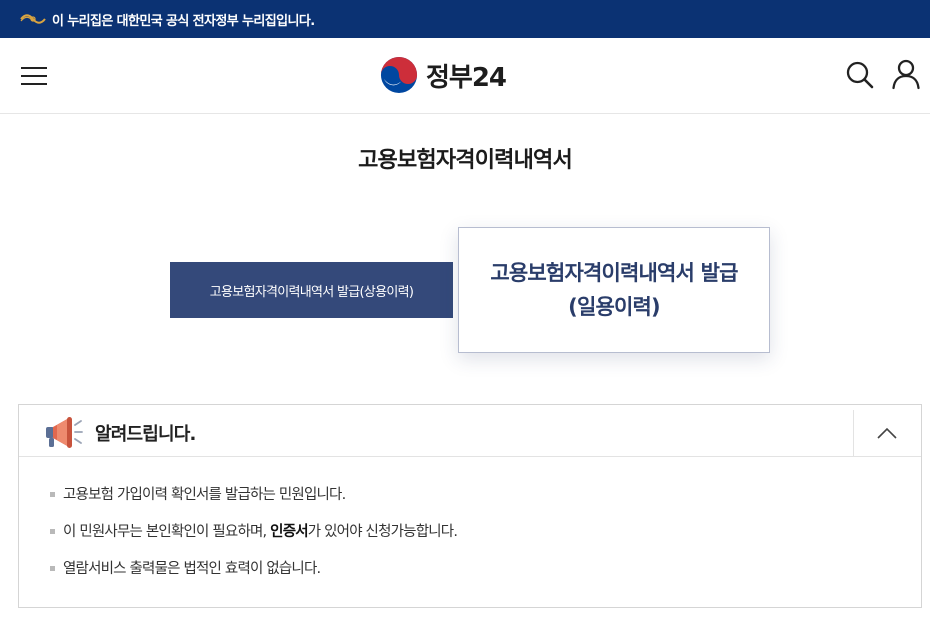 The width and height of the screenshot is (930, 622). I want to click on taegeuk-logo-icon, so click(399, 75).